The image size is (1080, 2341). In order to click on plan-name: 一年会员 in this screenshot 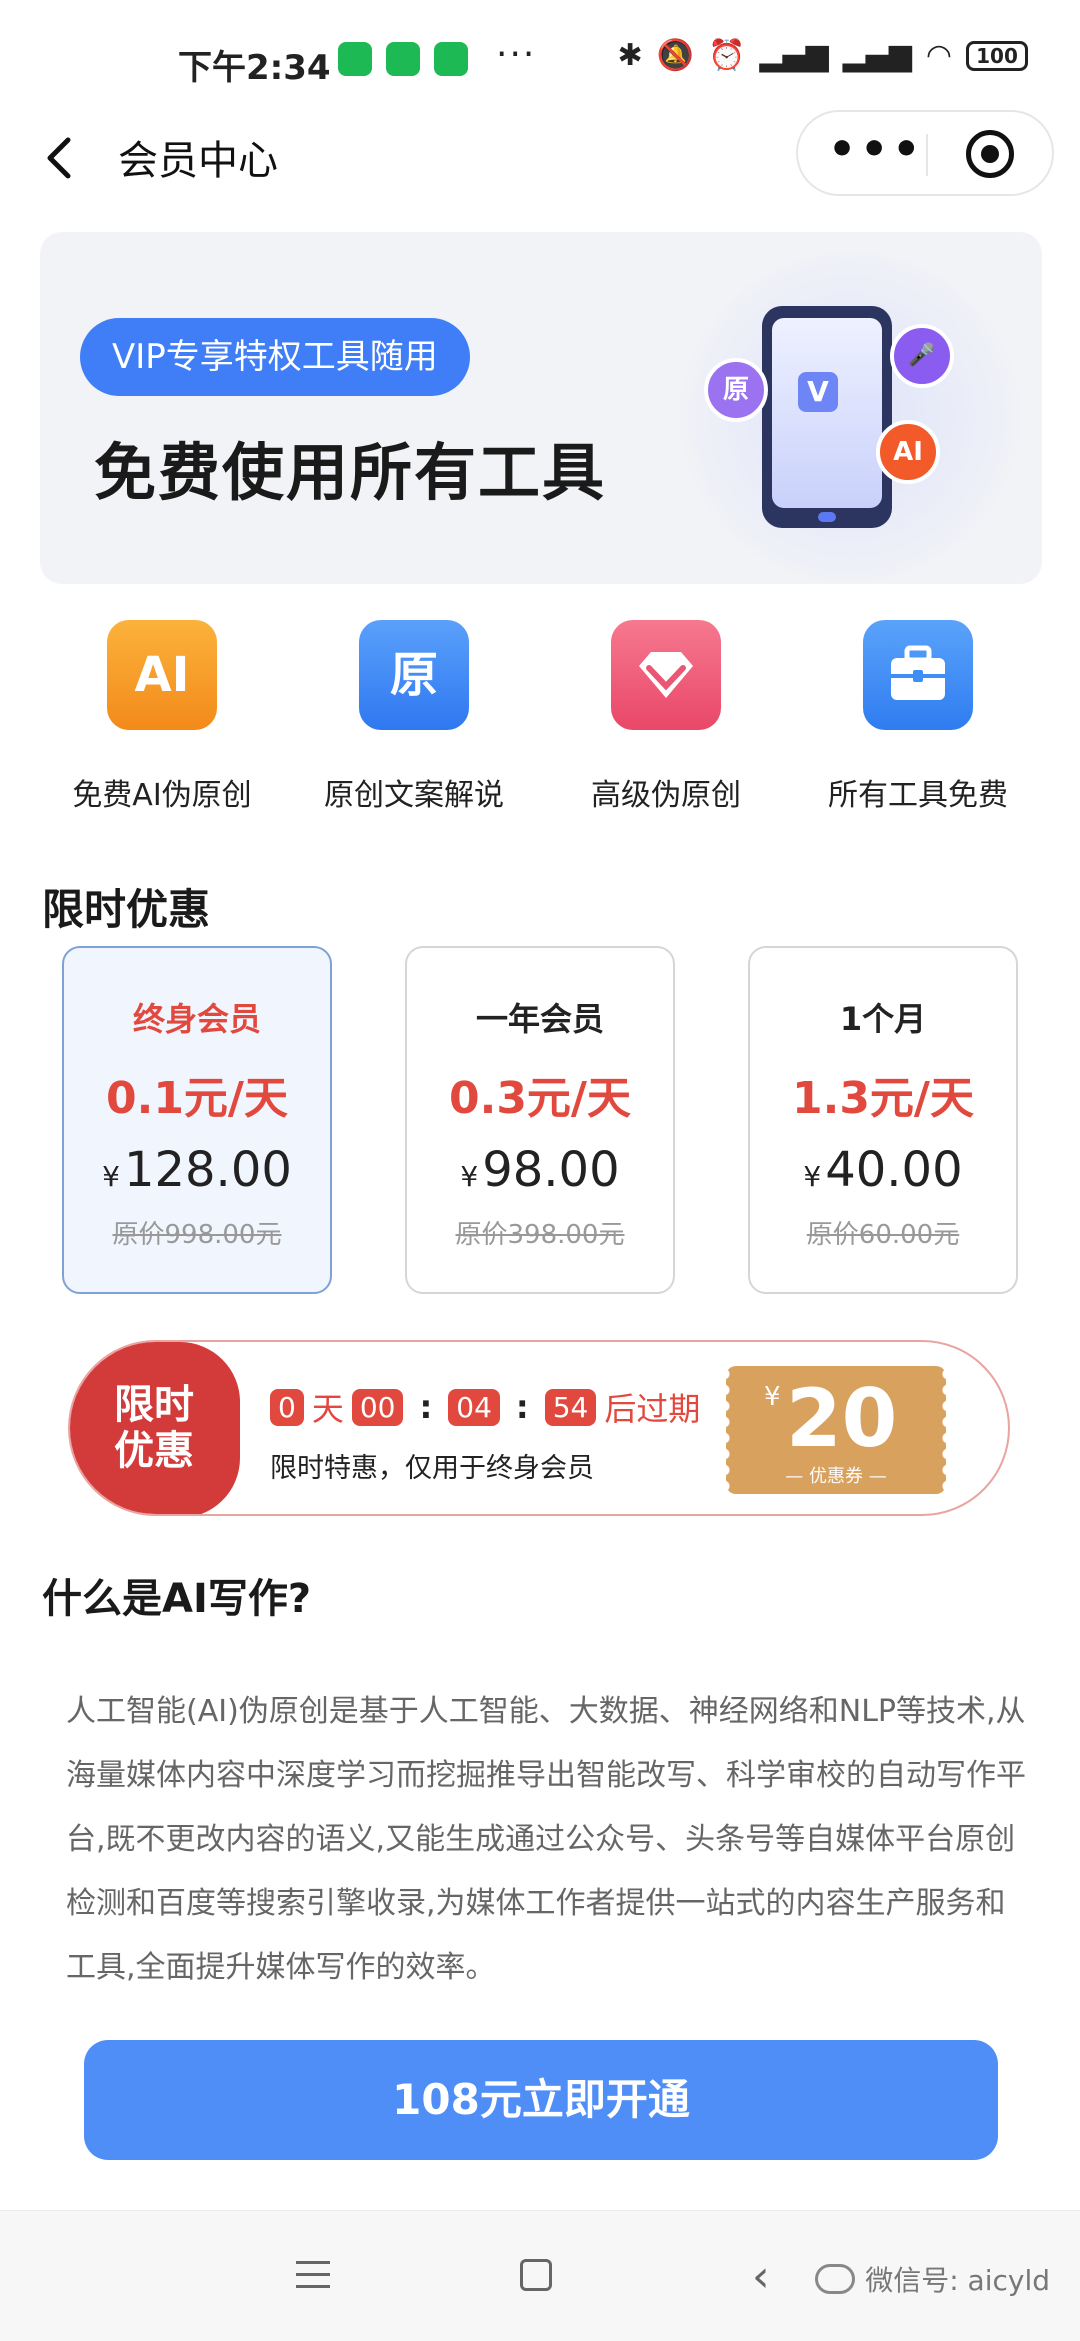, I will do `click(539, 1019)`.